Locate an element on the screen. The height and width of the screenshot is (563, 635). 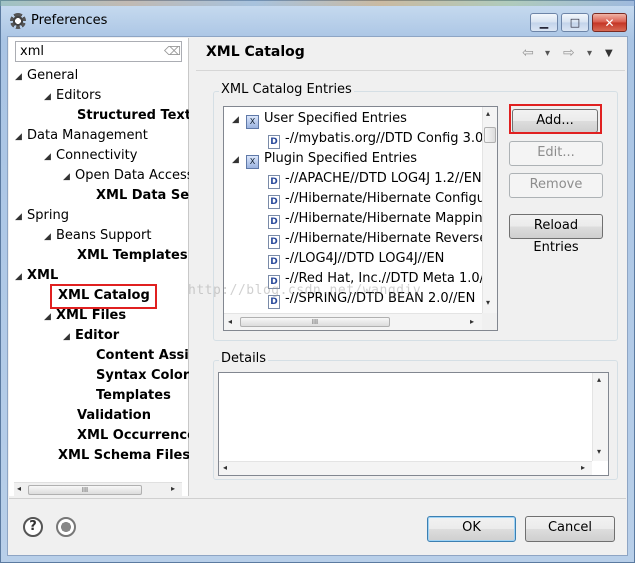
tree-item-label: XML is located at coordinates (43, 275).